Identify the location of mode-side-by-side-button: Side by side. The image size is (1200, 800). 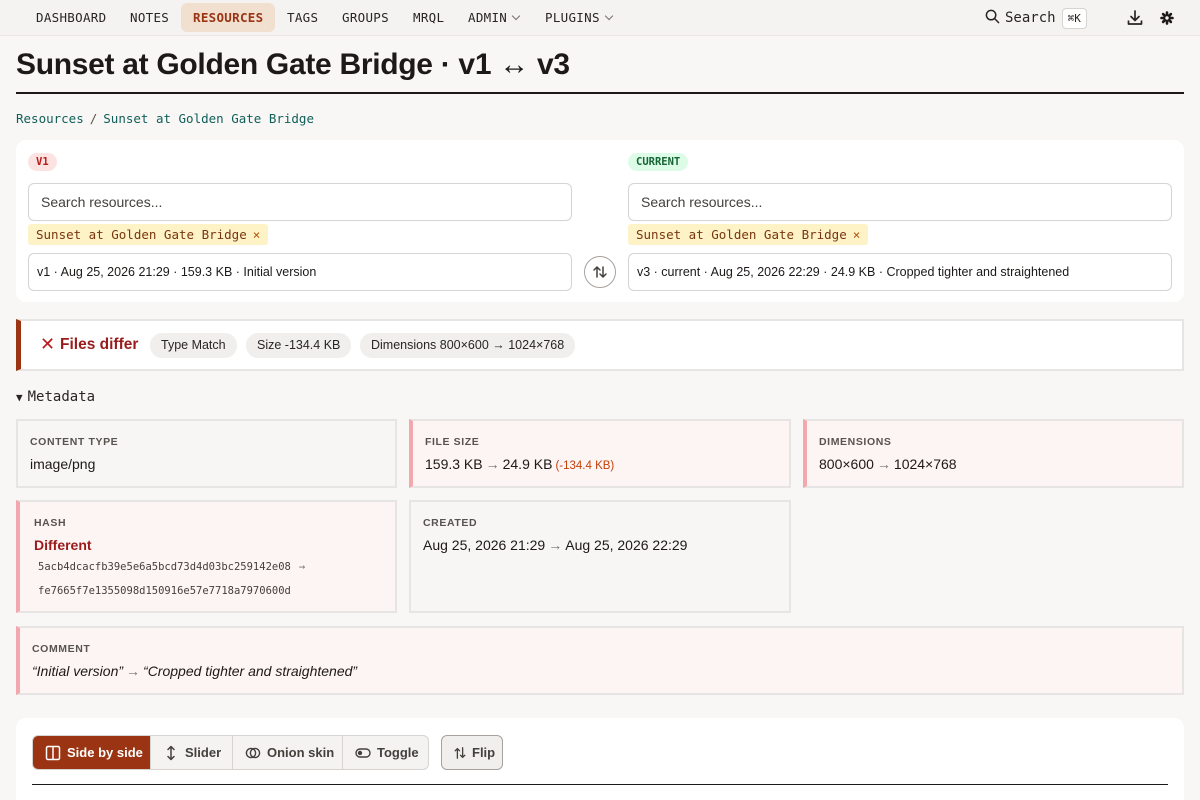
(92, 752).